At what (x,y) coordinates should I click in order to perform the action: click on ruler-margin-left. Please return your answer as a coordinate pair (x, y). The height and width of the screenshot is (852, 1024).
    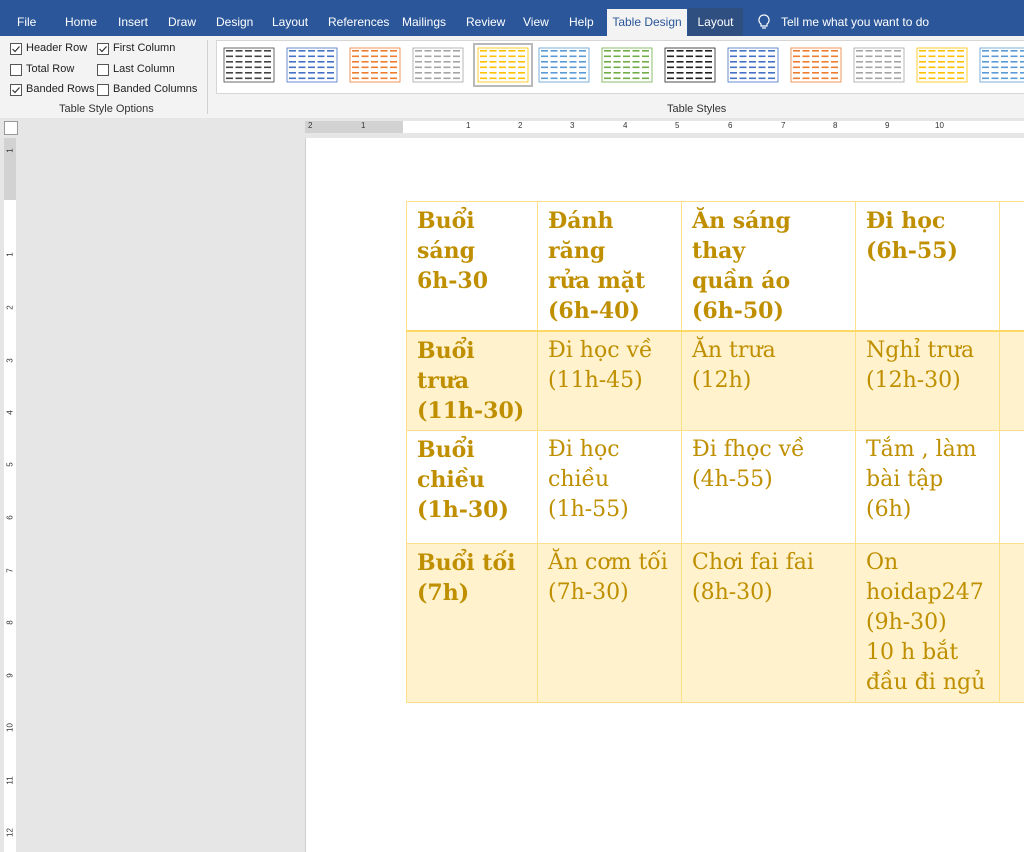
    Looking at the image, I should click on (354, 127).